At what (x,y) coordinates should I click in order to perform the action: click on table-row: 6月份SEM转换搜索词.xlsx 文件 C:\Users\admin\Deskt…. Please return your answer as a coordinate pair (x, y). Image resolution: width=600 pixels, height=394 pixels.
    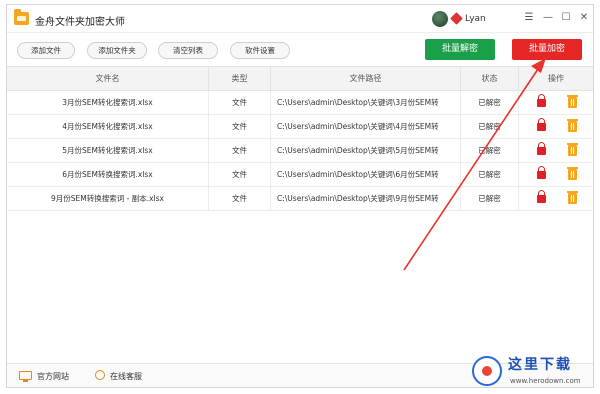
    Looking at the image, I should click on (300, 175).